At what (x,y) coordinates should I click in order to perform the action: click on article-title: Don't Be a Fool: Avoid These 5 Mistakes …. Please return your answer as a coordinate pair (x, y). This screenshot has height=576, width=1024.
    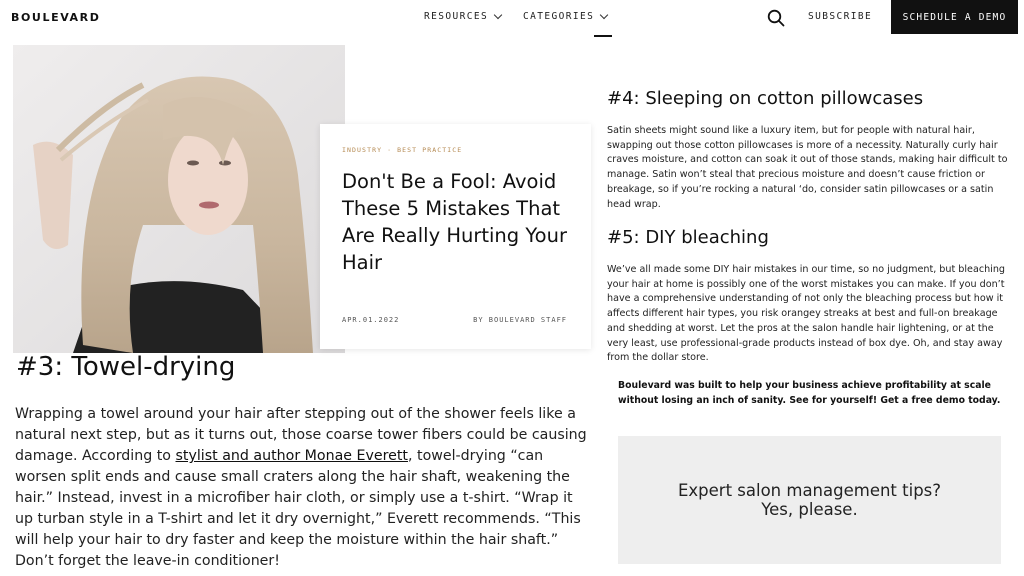
    Looking at the image, I should click on (454, 222).